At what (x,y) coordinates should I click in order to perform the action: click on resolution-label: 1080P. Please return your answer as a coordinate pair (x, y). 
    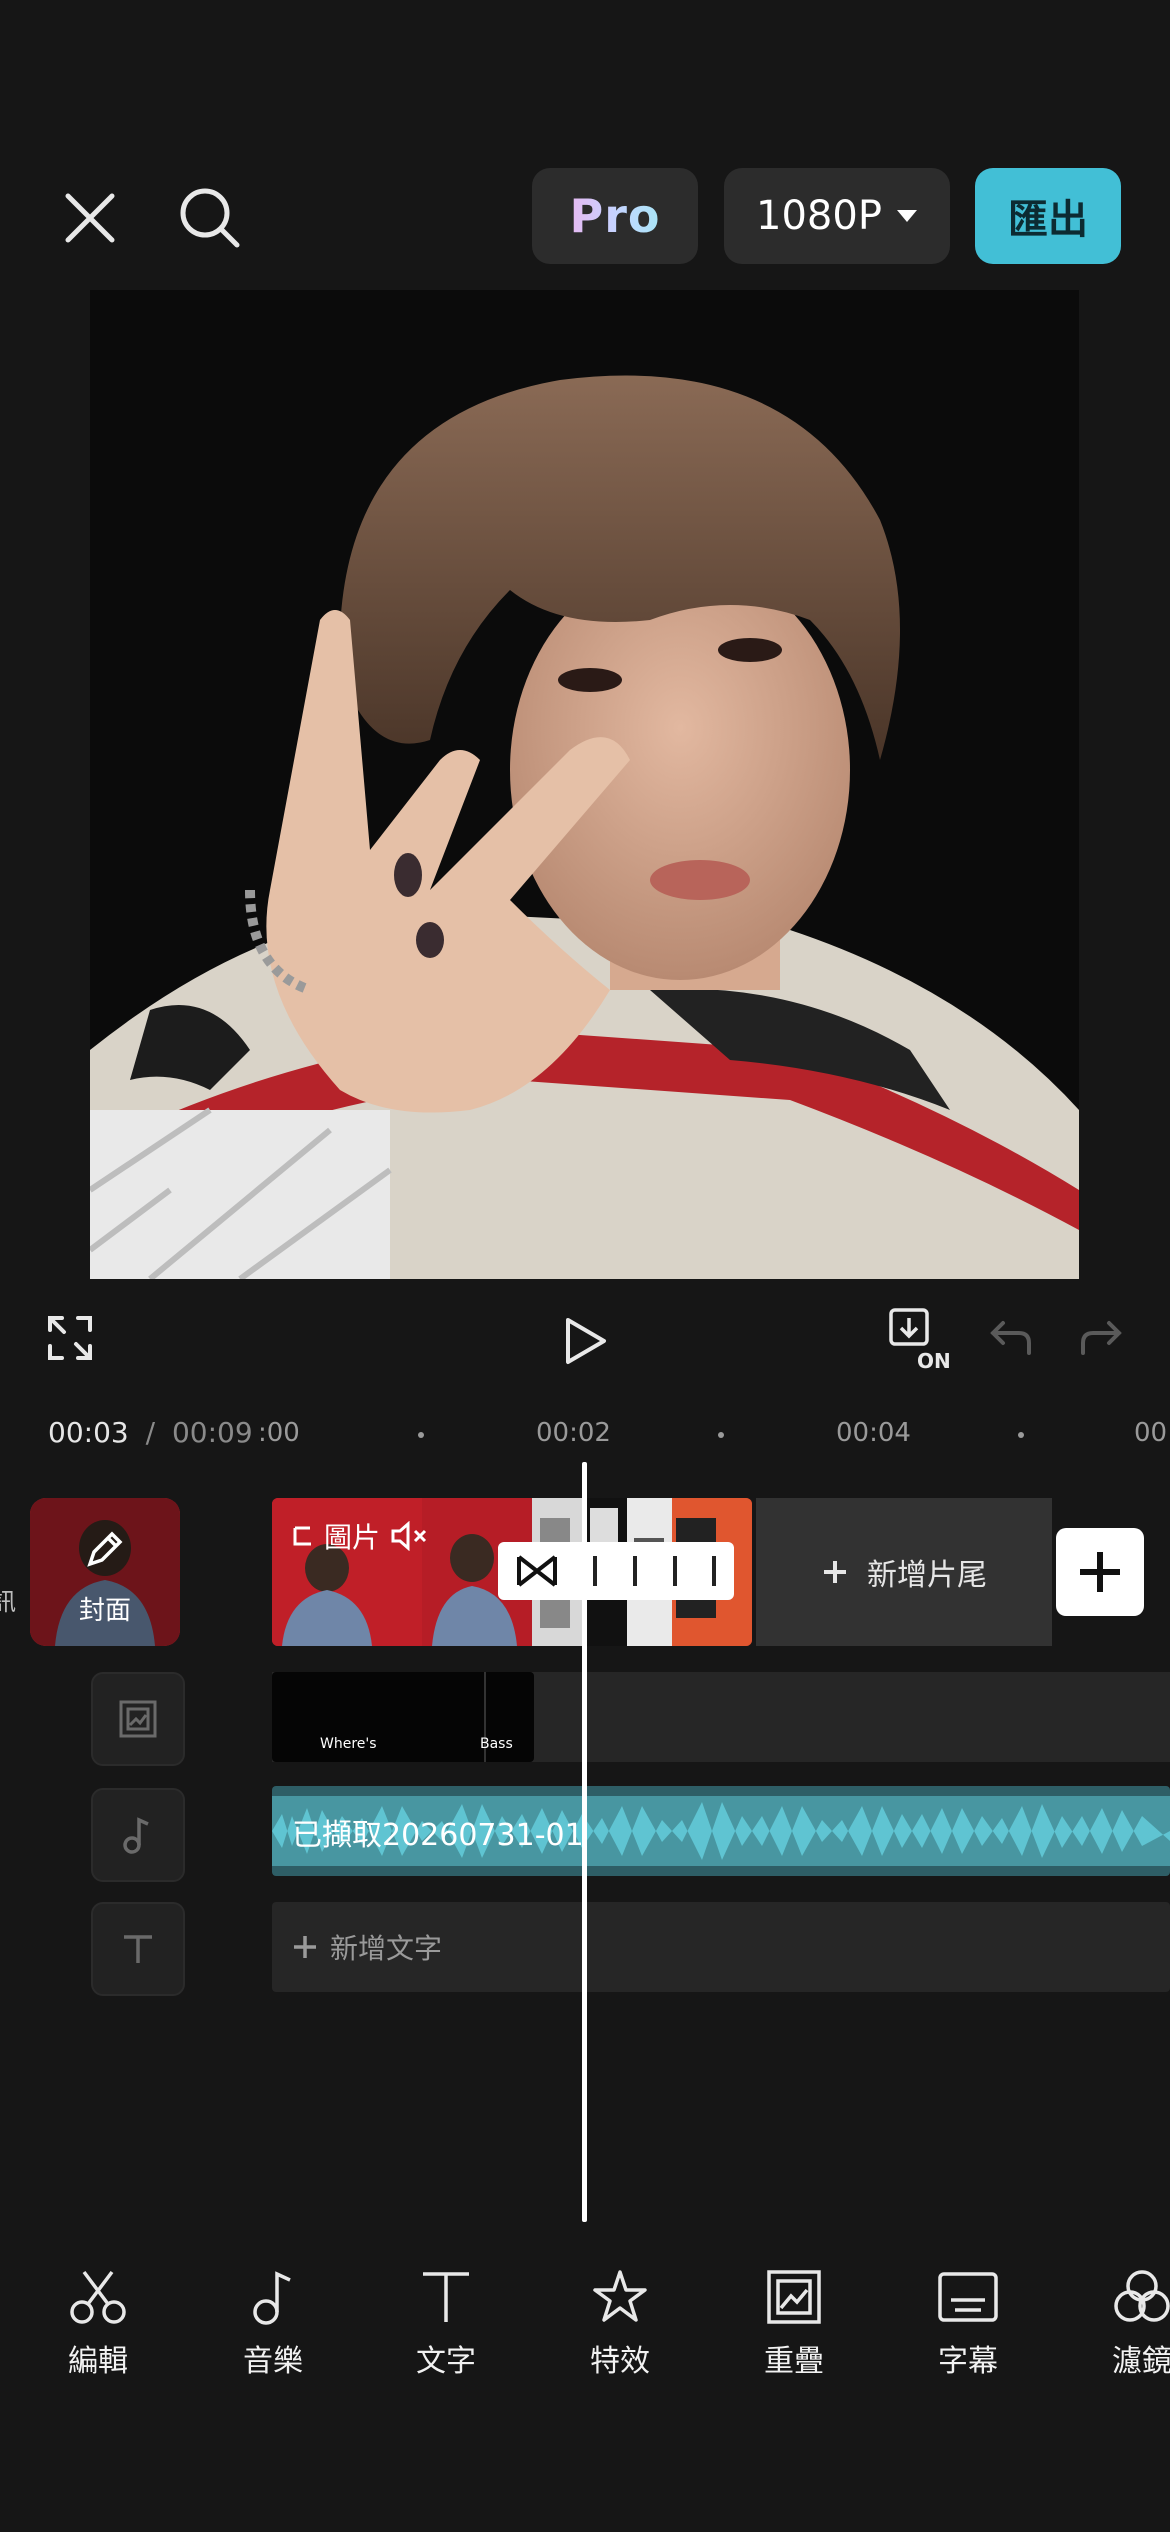
    Looking at the image, I should click on (819, 216).